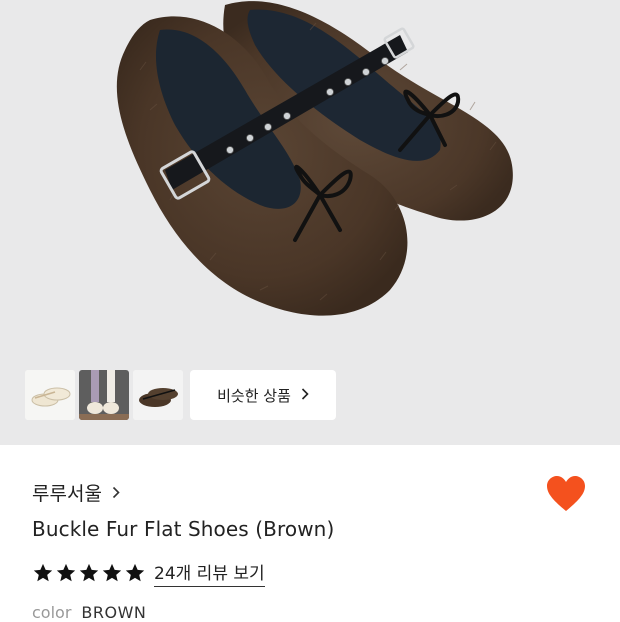  What do you see at coordinates (158, 395) in the screenshot?
I see `brown-fur-shoes-thumbnail` at bounding box center [158, 395].